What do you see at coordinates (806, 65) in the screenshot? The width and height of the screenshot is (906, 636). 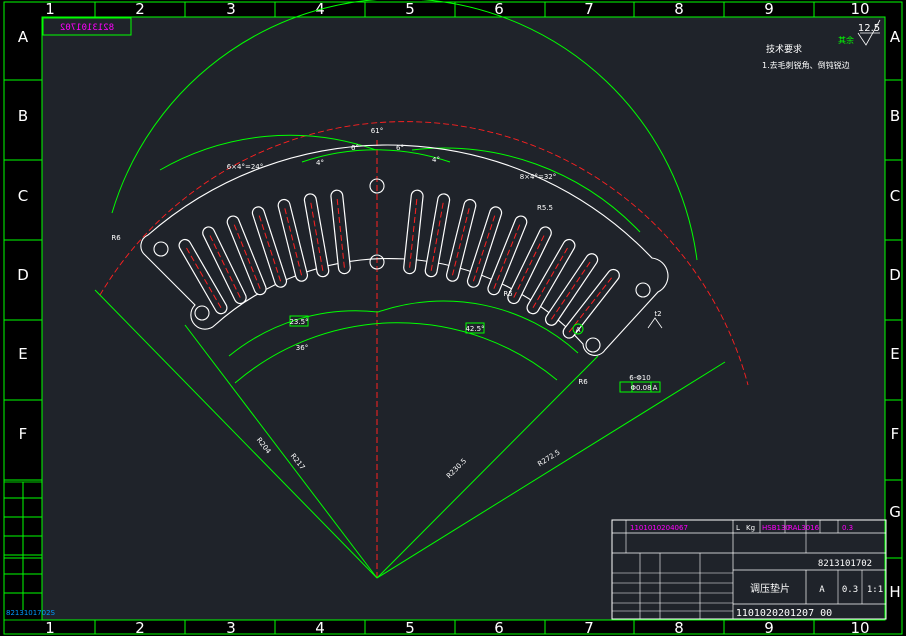 I see `tech-line-1: 1.去毛刺锐角、倒钝锐边` at bounding box center [806, 65].